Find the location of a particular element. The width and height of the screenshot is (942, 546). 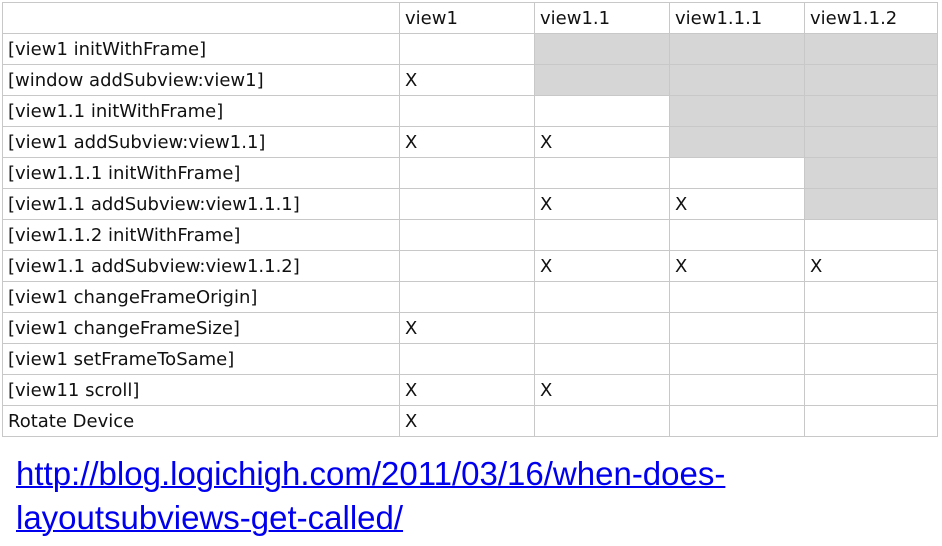

row-label: [view1.1.1 initWithFrame] is located at coordinates (201, 173).